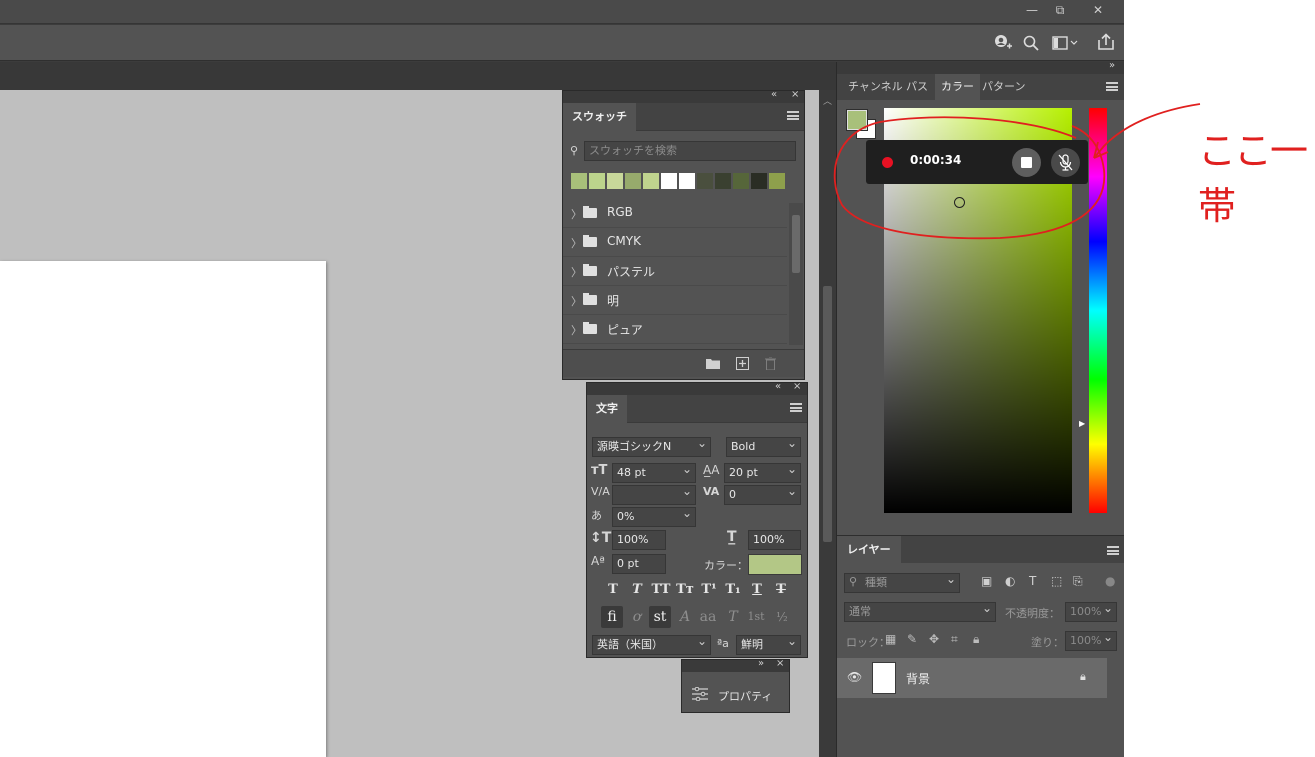 This screenshot has width=1315, height=757. What do you see at coordinates (1147, 131) in the screenshot?
I see `annotation-arrow` at bounding box center [1147, 131].